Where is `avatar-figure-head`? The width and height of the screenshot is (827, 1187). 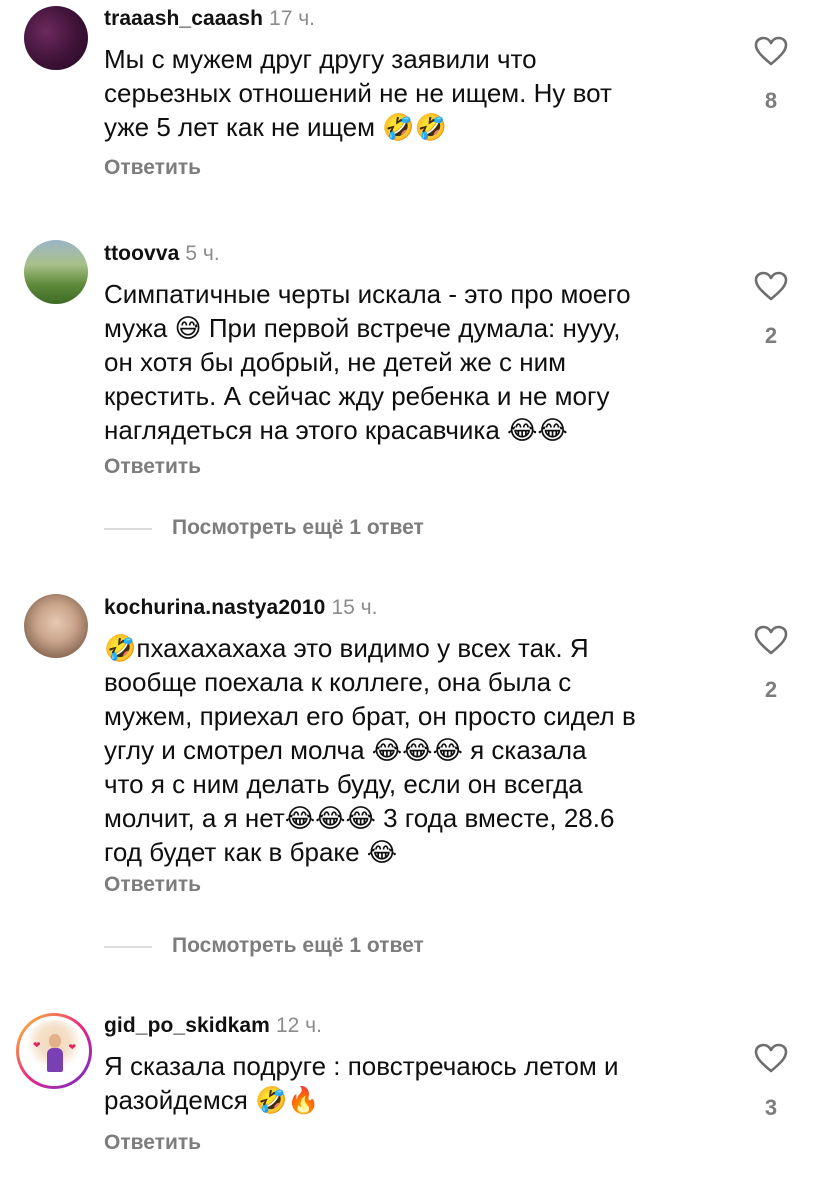
avatar-figure-head is located at coordinates (55, 1041).